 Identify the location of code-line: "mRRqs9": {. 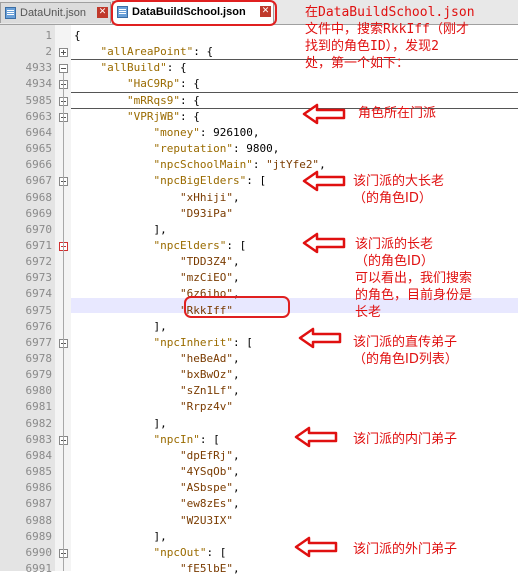
(163, 100).